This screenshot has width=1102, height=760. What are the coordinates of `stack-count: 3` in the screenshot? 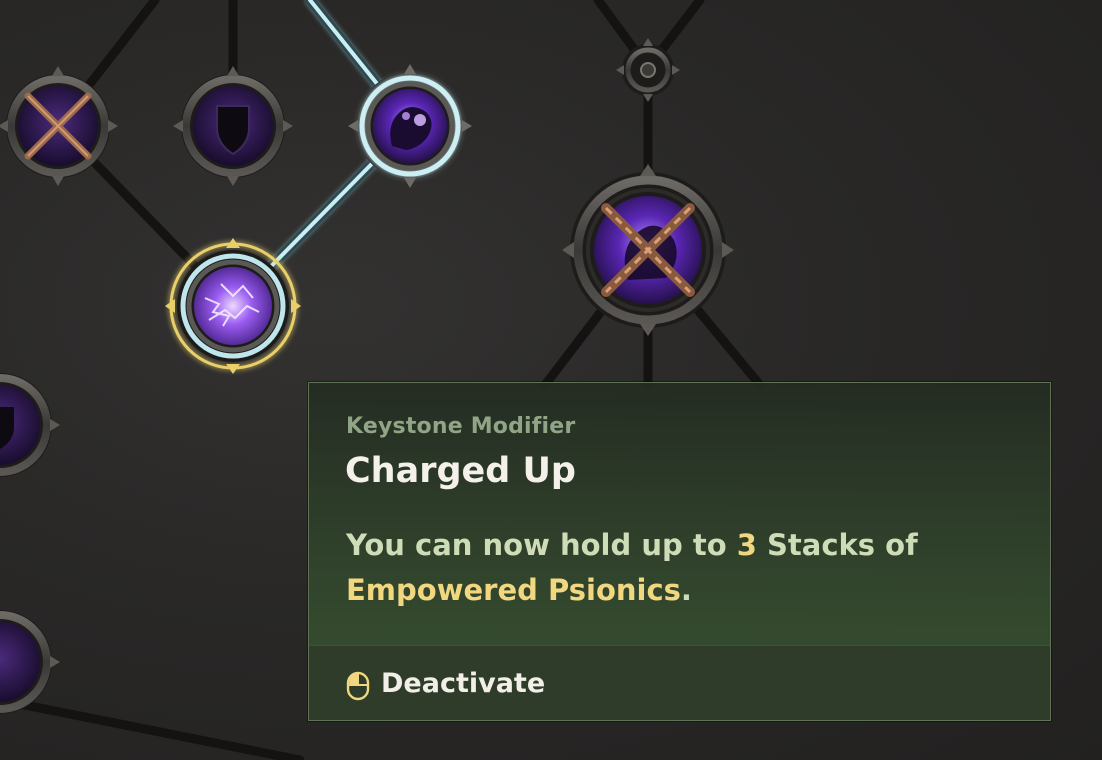 It's located at (746, 545).